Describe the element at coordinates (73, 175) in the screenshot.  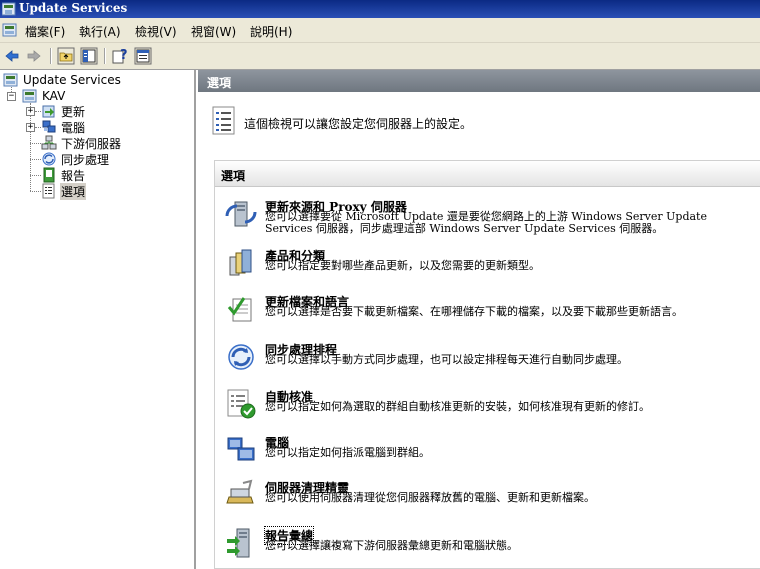
I see `tree-label: 報告` at that location.